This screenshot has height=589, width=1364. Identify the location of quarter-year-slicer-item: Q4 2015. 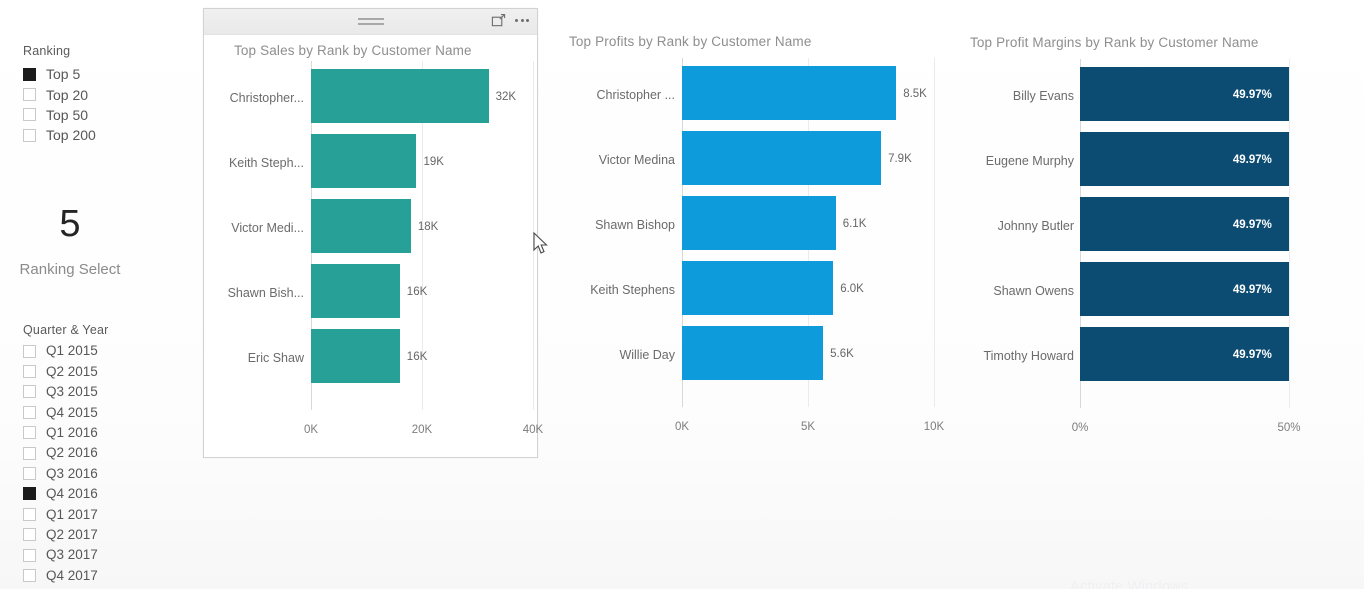
(60, 412).